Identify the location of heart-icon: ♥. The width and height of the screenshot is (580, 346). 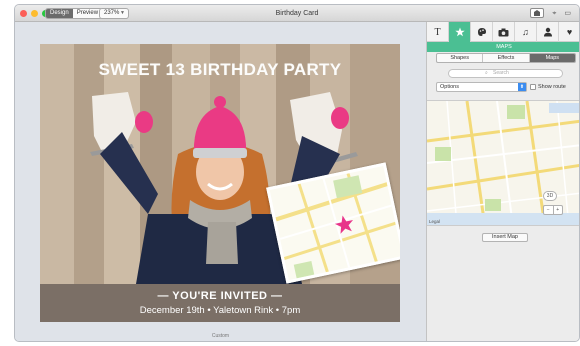
(569, 32).